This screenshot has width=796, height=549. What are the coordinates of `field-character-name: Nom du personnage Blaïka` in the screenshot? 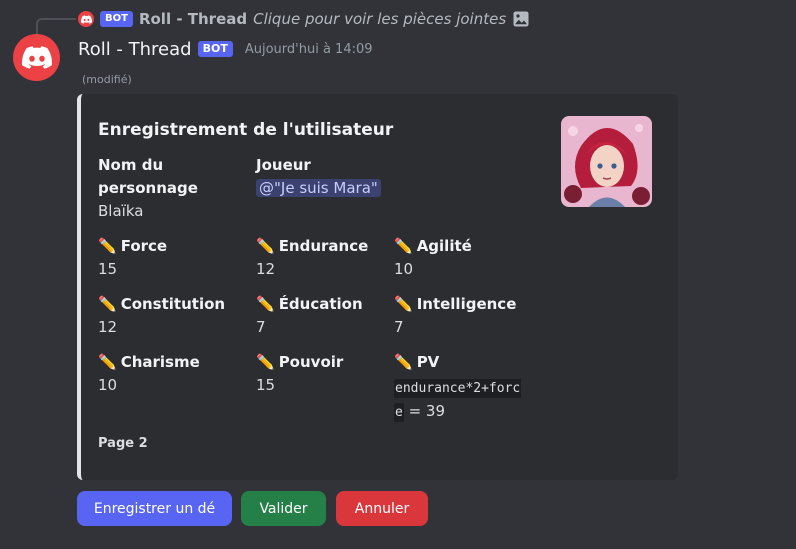 It's located at (148, 188).